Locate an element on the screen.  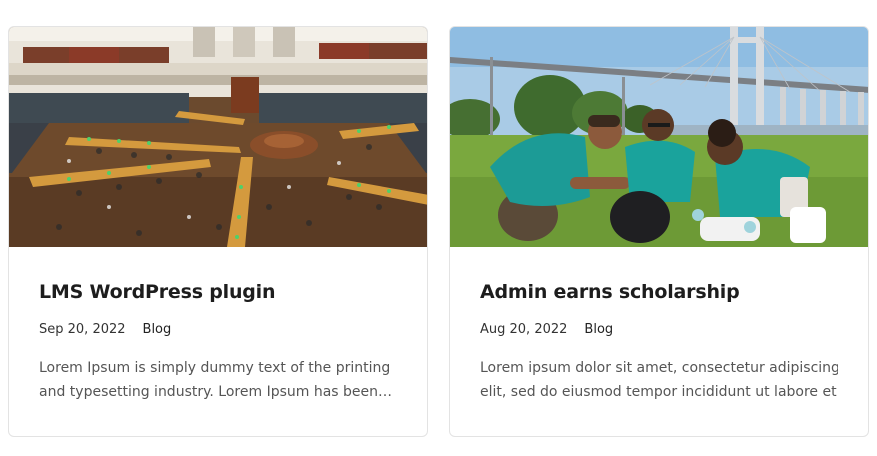
post-meta: Sep 20, 2022 Blog is located at coordinates (218, 330).